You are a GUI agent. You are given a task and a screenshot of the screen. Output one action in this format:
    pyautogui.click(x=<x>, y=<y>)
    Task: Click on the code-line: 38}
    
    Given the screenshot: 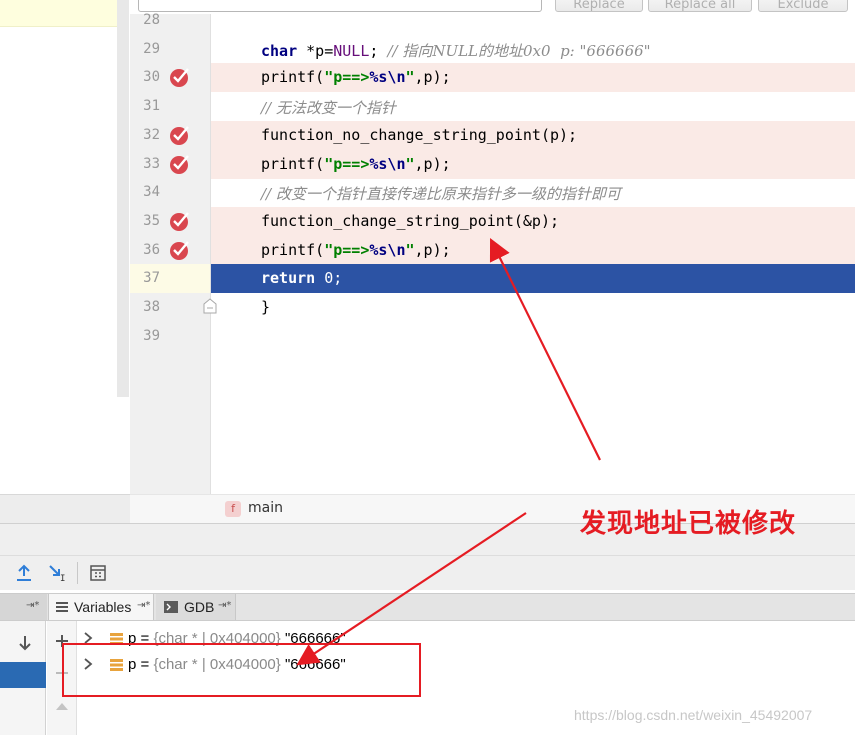 What is the action you would take?
    pyautogui.click(x=492, y=307)
    